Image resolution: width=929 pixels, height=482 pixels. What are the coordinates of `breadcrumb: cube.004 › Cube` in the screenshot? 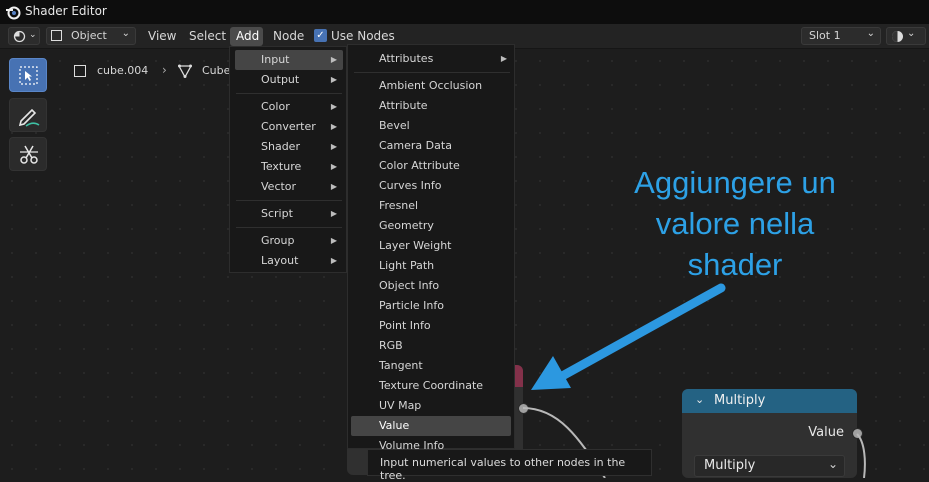 It's located at (164, 71).